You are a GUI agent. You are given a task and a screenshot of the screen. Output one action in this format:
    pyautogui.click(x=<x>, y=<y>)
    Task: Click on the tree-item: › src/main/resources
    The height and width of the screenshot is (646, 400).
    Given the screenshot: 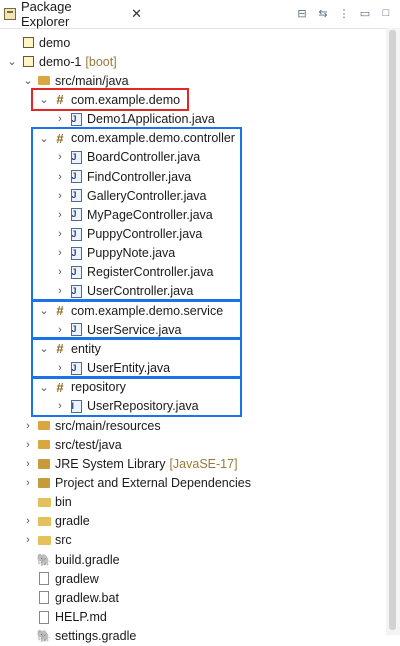 What is the action you would take?
    pyautogui.click(x=91, y=425)
    